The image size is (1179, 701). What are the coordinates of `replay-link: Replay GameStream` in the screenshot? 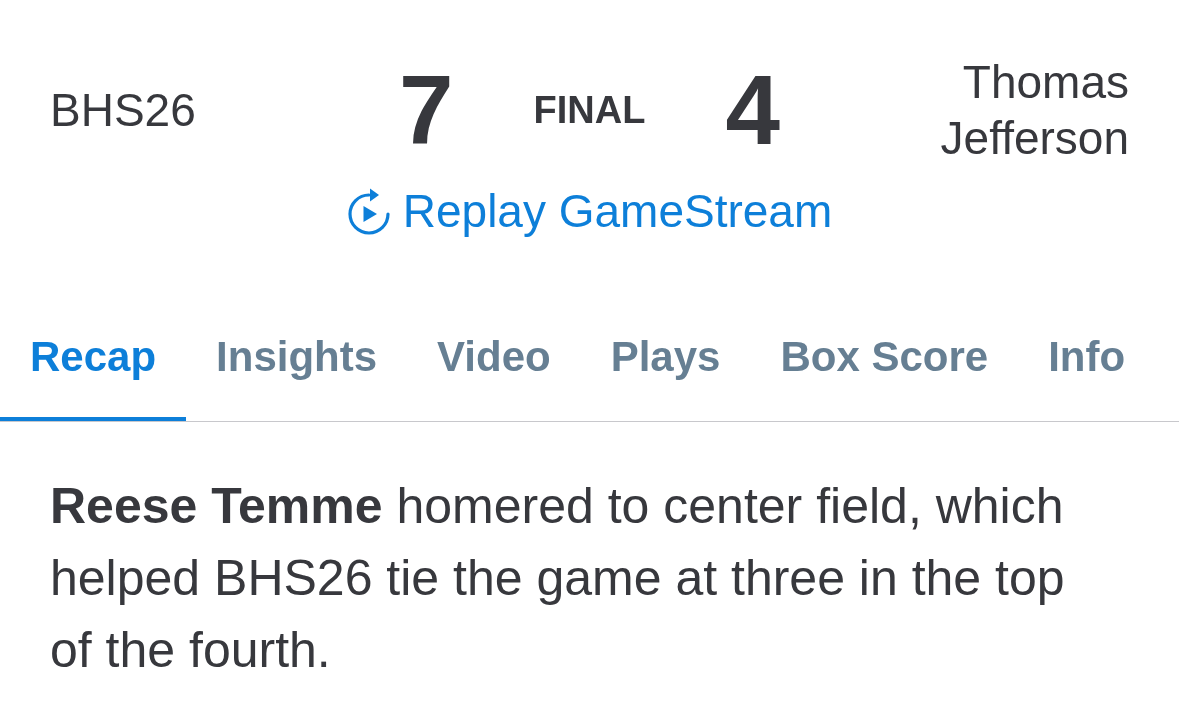 It's located at (589, 211).